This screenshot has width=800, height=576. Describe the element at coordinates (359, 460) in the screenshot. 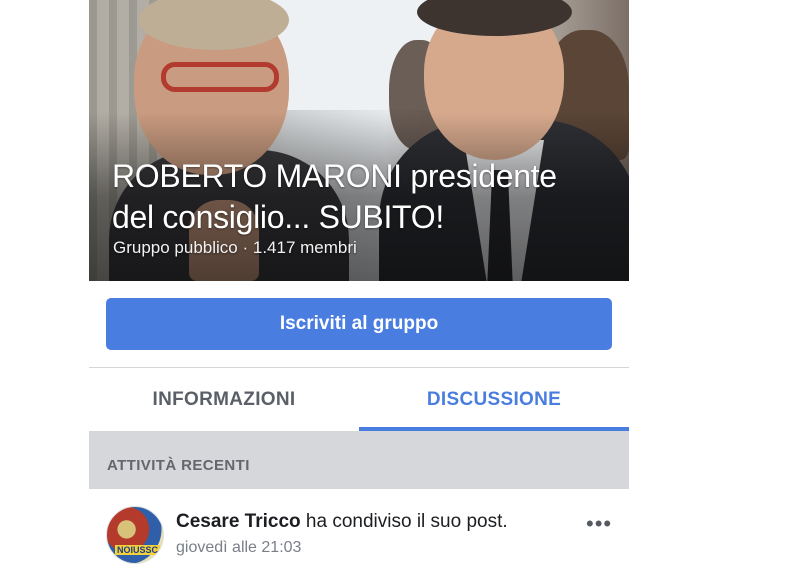

I see `section-header-recent-activity: ATTIVITÀ RECENTI` at that location.